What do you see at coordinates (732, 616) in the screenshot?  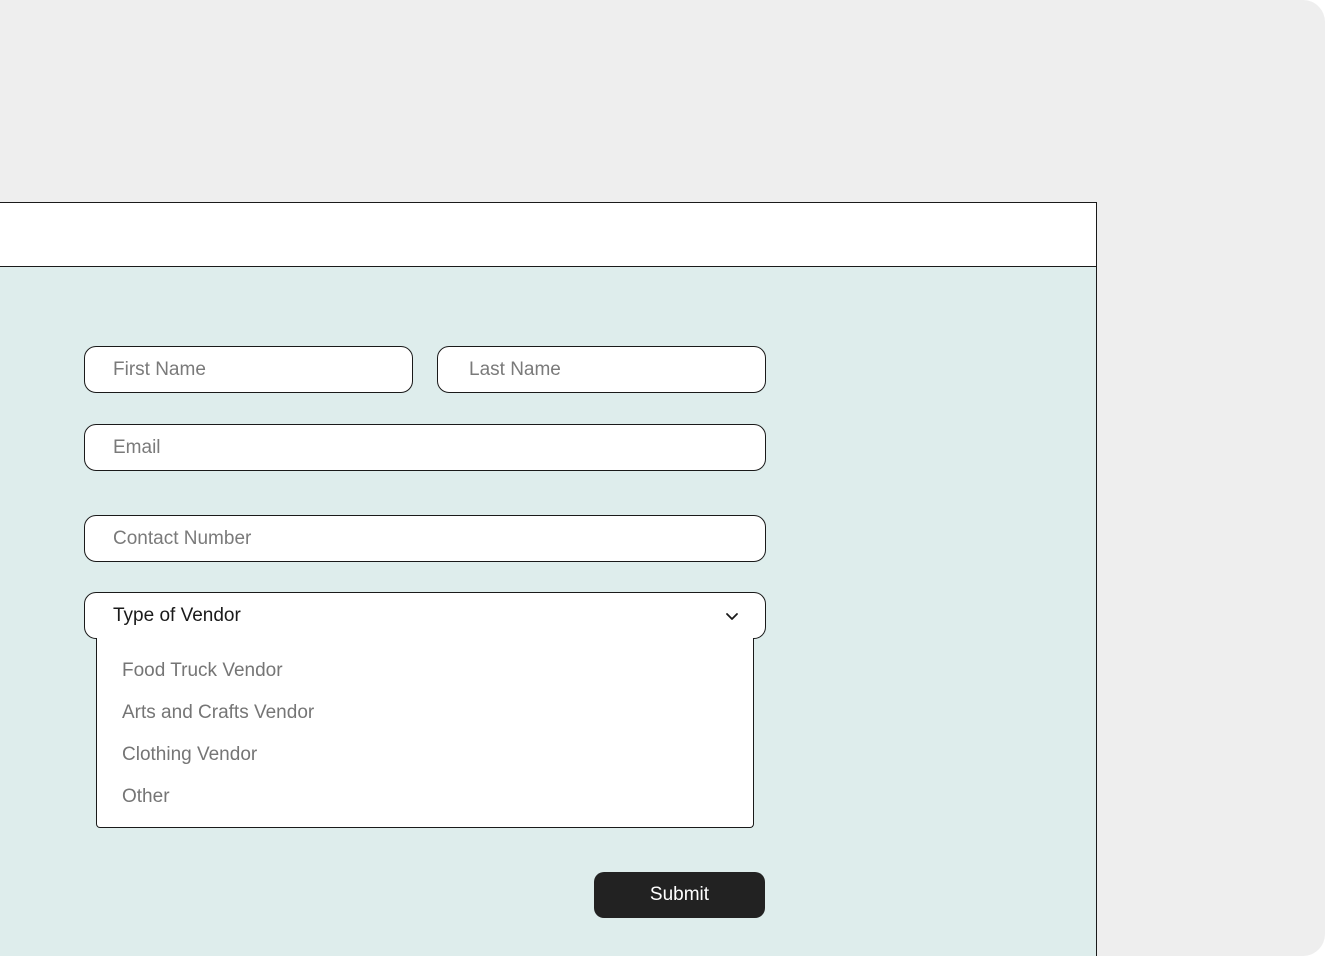 I see `chevron-down-icon` at bounding box center [732, 616].